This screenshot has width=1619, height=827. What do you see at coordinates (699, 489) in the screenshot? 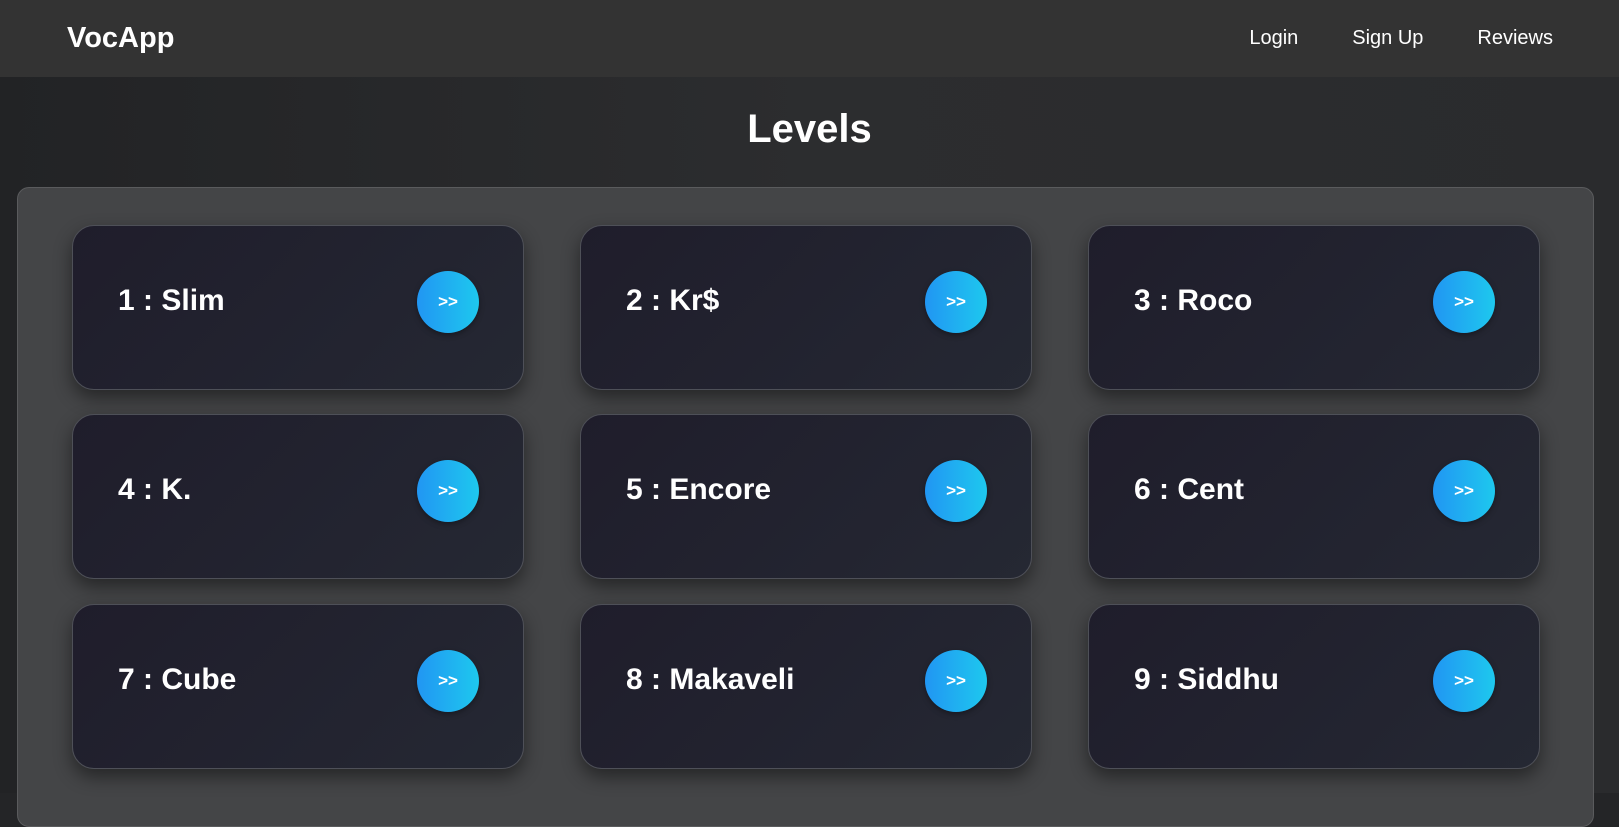
I see `level-label: 5 : Encore` at bounding box center [699, 489].